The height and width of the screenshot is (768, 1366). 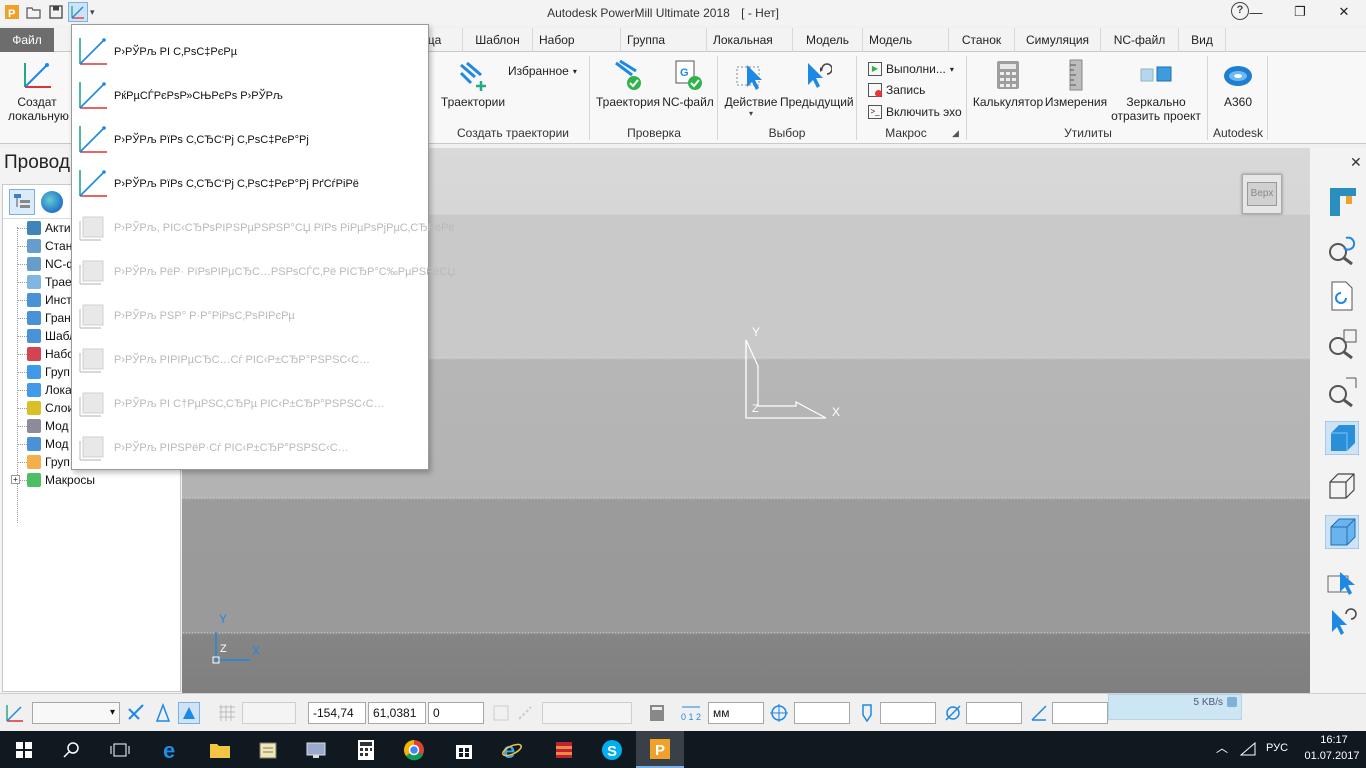 What do you see at coordinates (525, 713) in the screenshot?
I see `link-icon` at bounding box center [525, 713].